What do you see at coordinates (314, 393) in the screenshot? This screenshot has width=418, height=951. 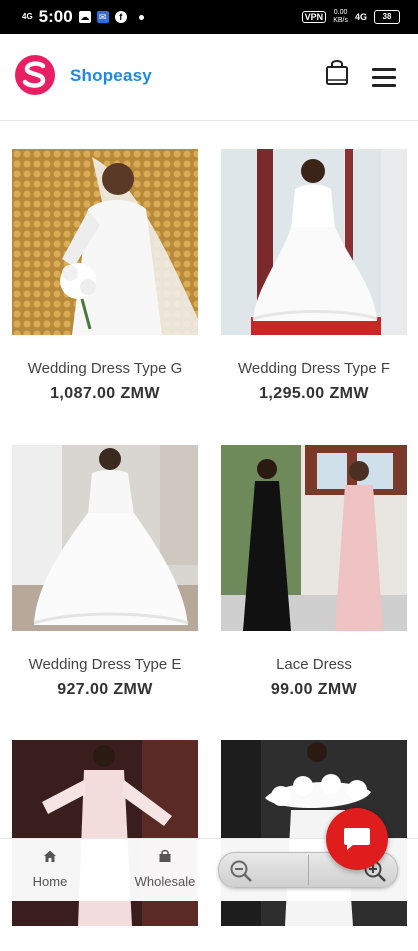 I see `product-price: 1,295.00 ZMW` at bounding box center [314, 393].